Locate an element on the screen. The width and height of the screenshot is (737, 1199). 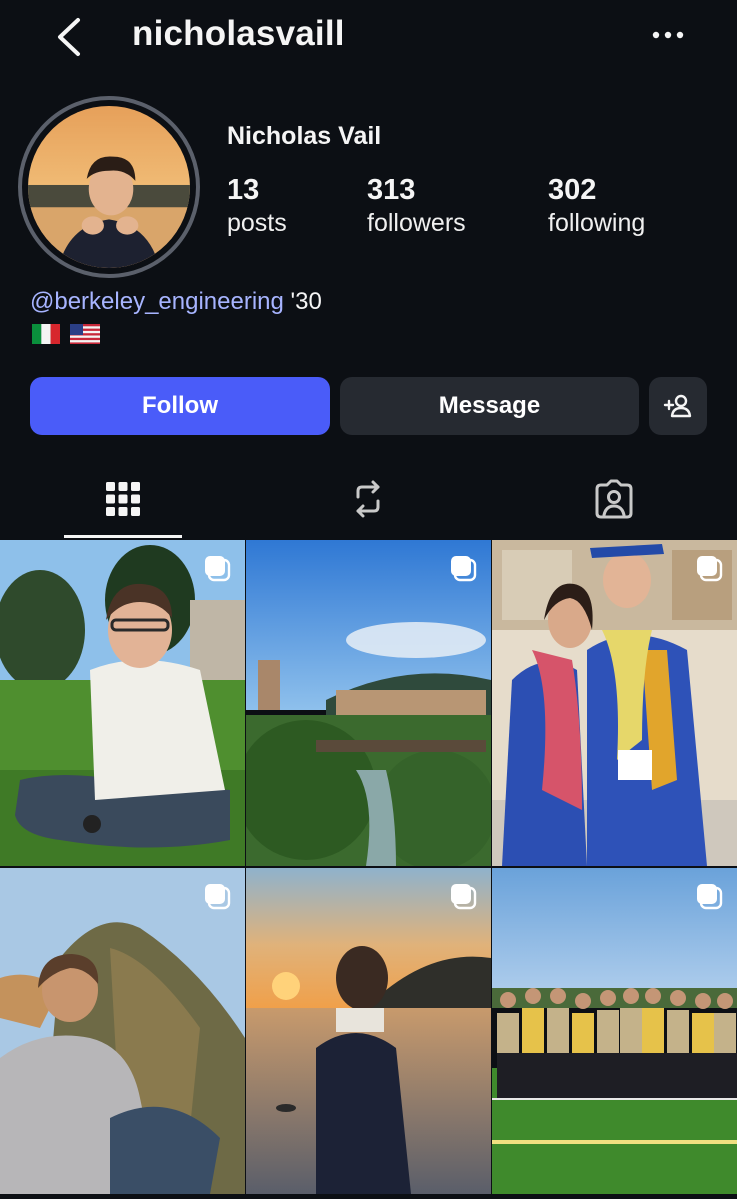
tagged-person-icon is located at coordinates (614, 499).